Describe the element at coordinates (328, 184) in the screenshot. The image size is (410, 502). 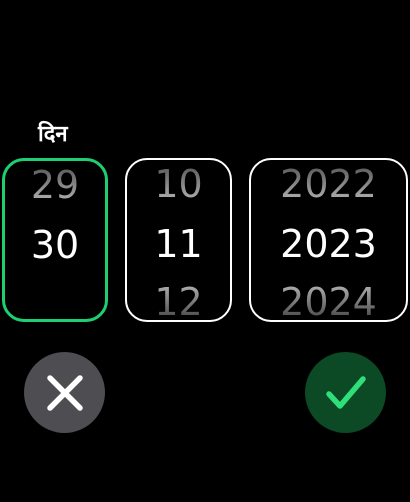
I see `year-prev-value: 2022` at that location.